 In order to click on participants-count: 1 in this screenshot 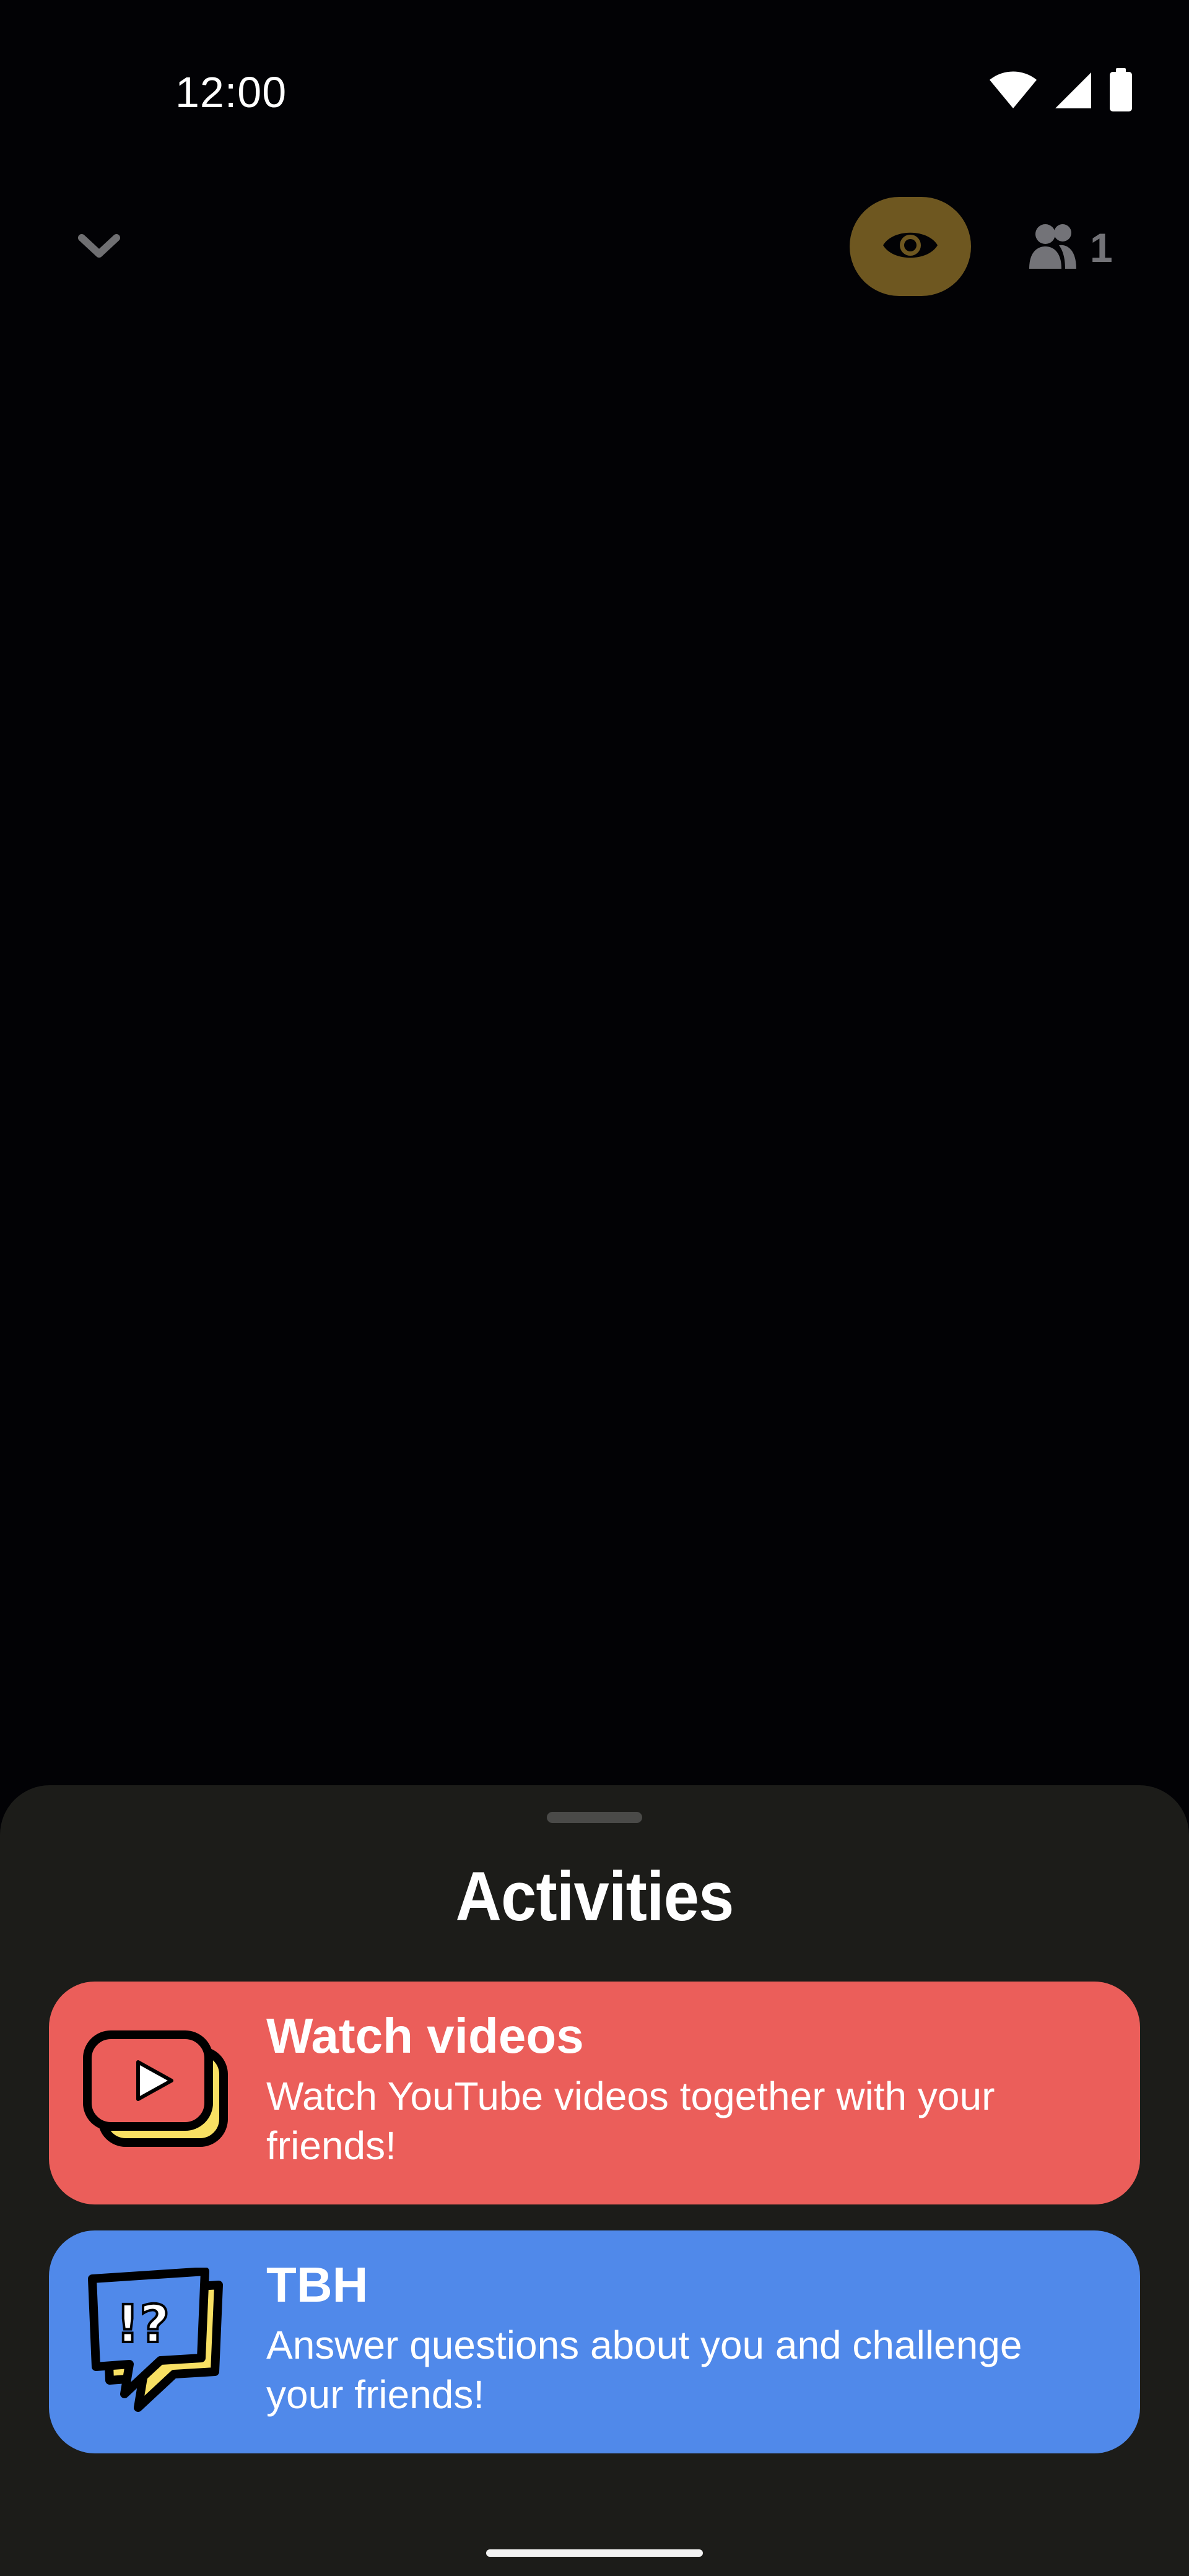, I will do `click(1101, 248)`.